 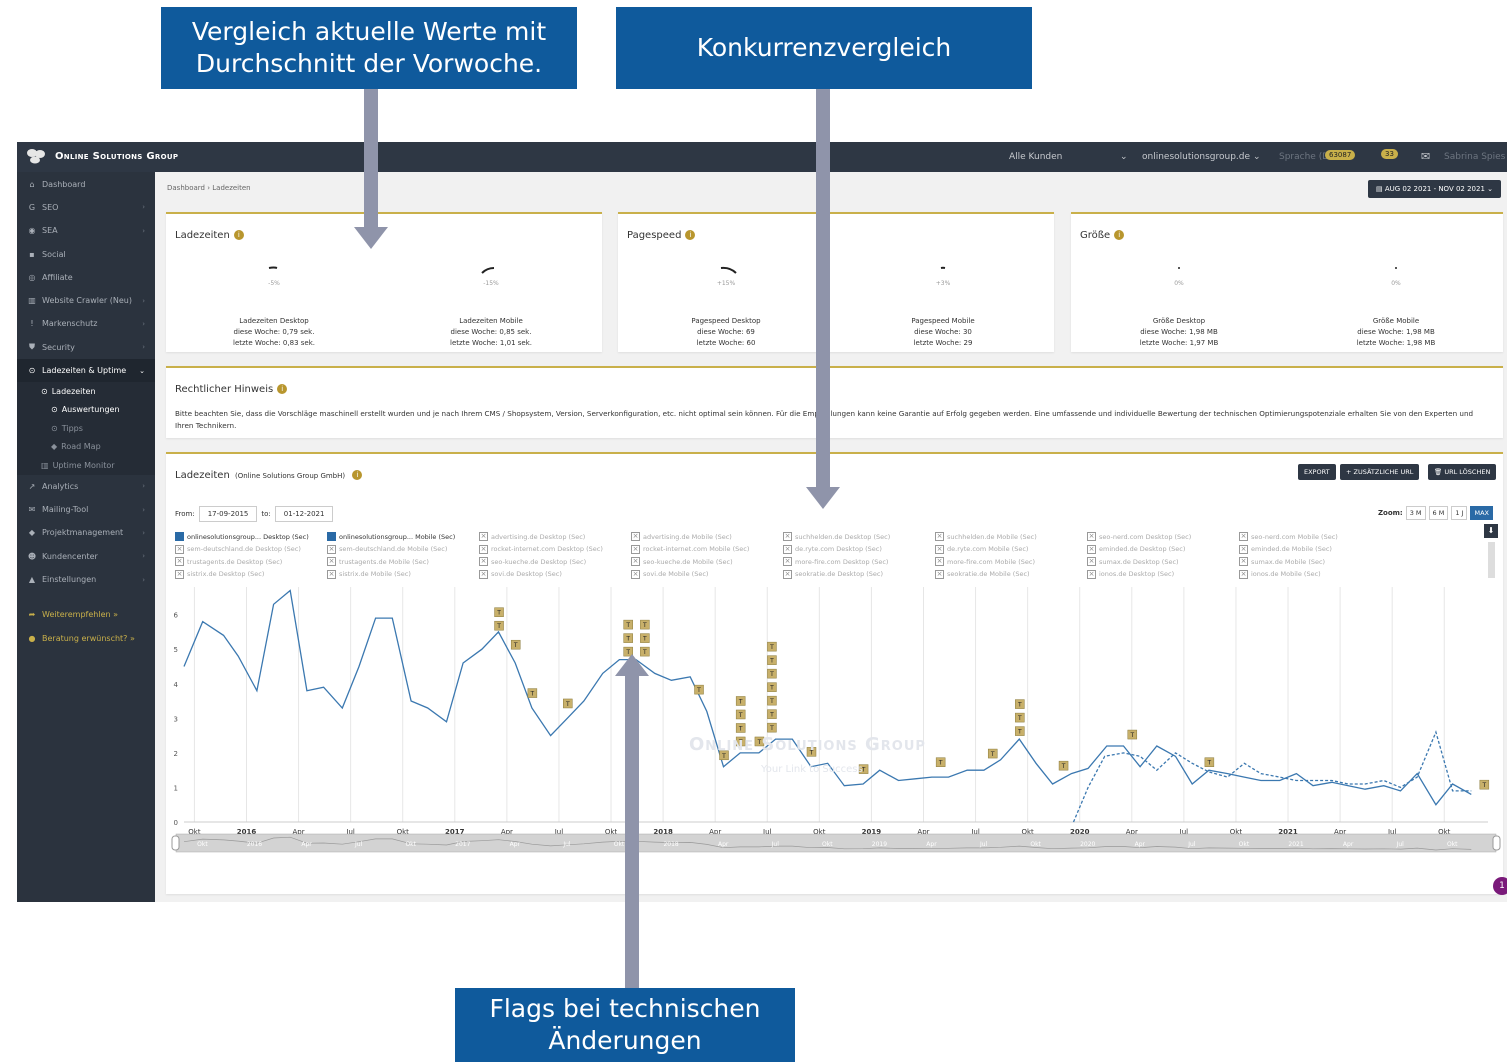 I want to click on sidebar-item-affiliate: ◎ Affiliate, so click(x=86, y=277).